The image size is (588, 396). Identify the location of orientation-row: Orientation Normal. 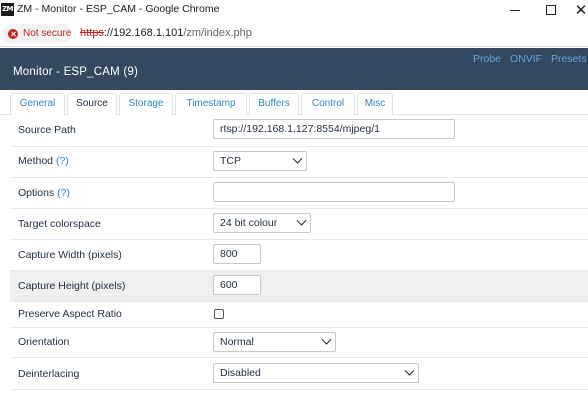
(299, 343).